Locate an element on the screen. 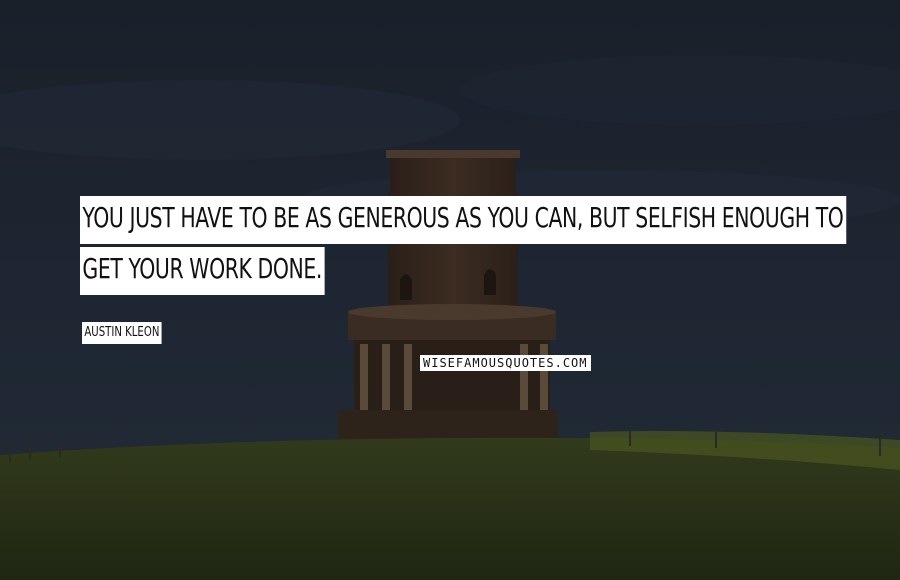 This screenshot has width=900, height=580. quote-line-2: GET YOUR WORK DONE. is located at coordinates (202, 271).